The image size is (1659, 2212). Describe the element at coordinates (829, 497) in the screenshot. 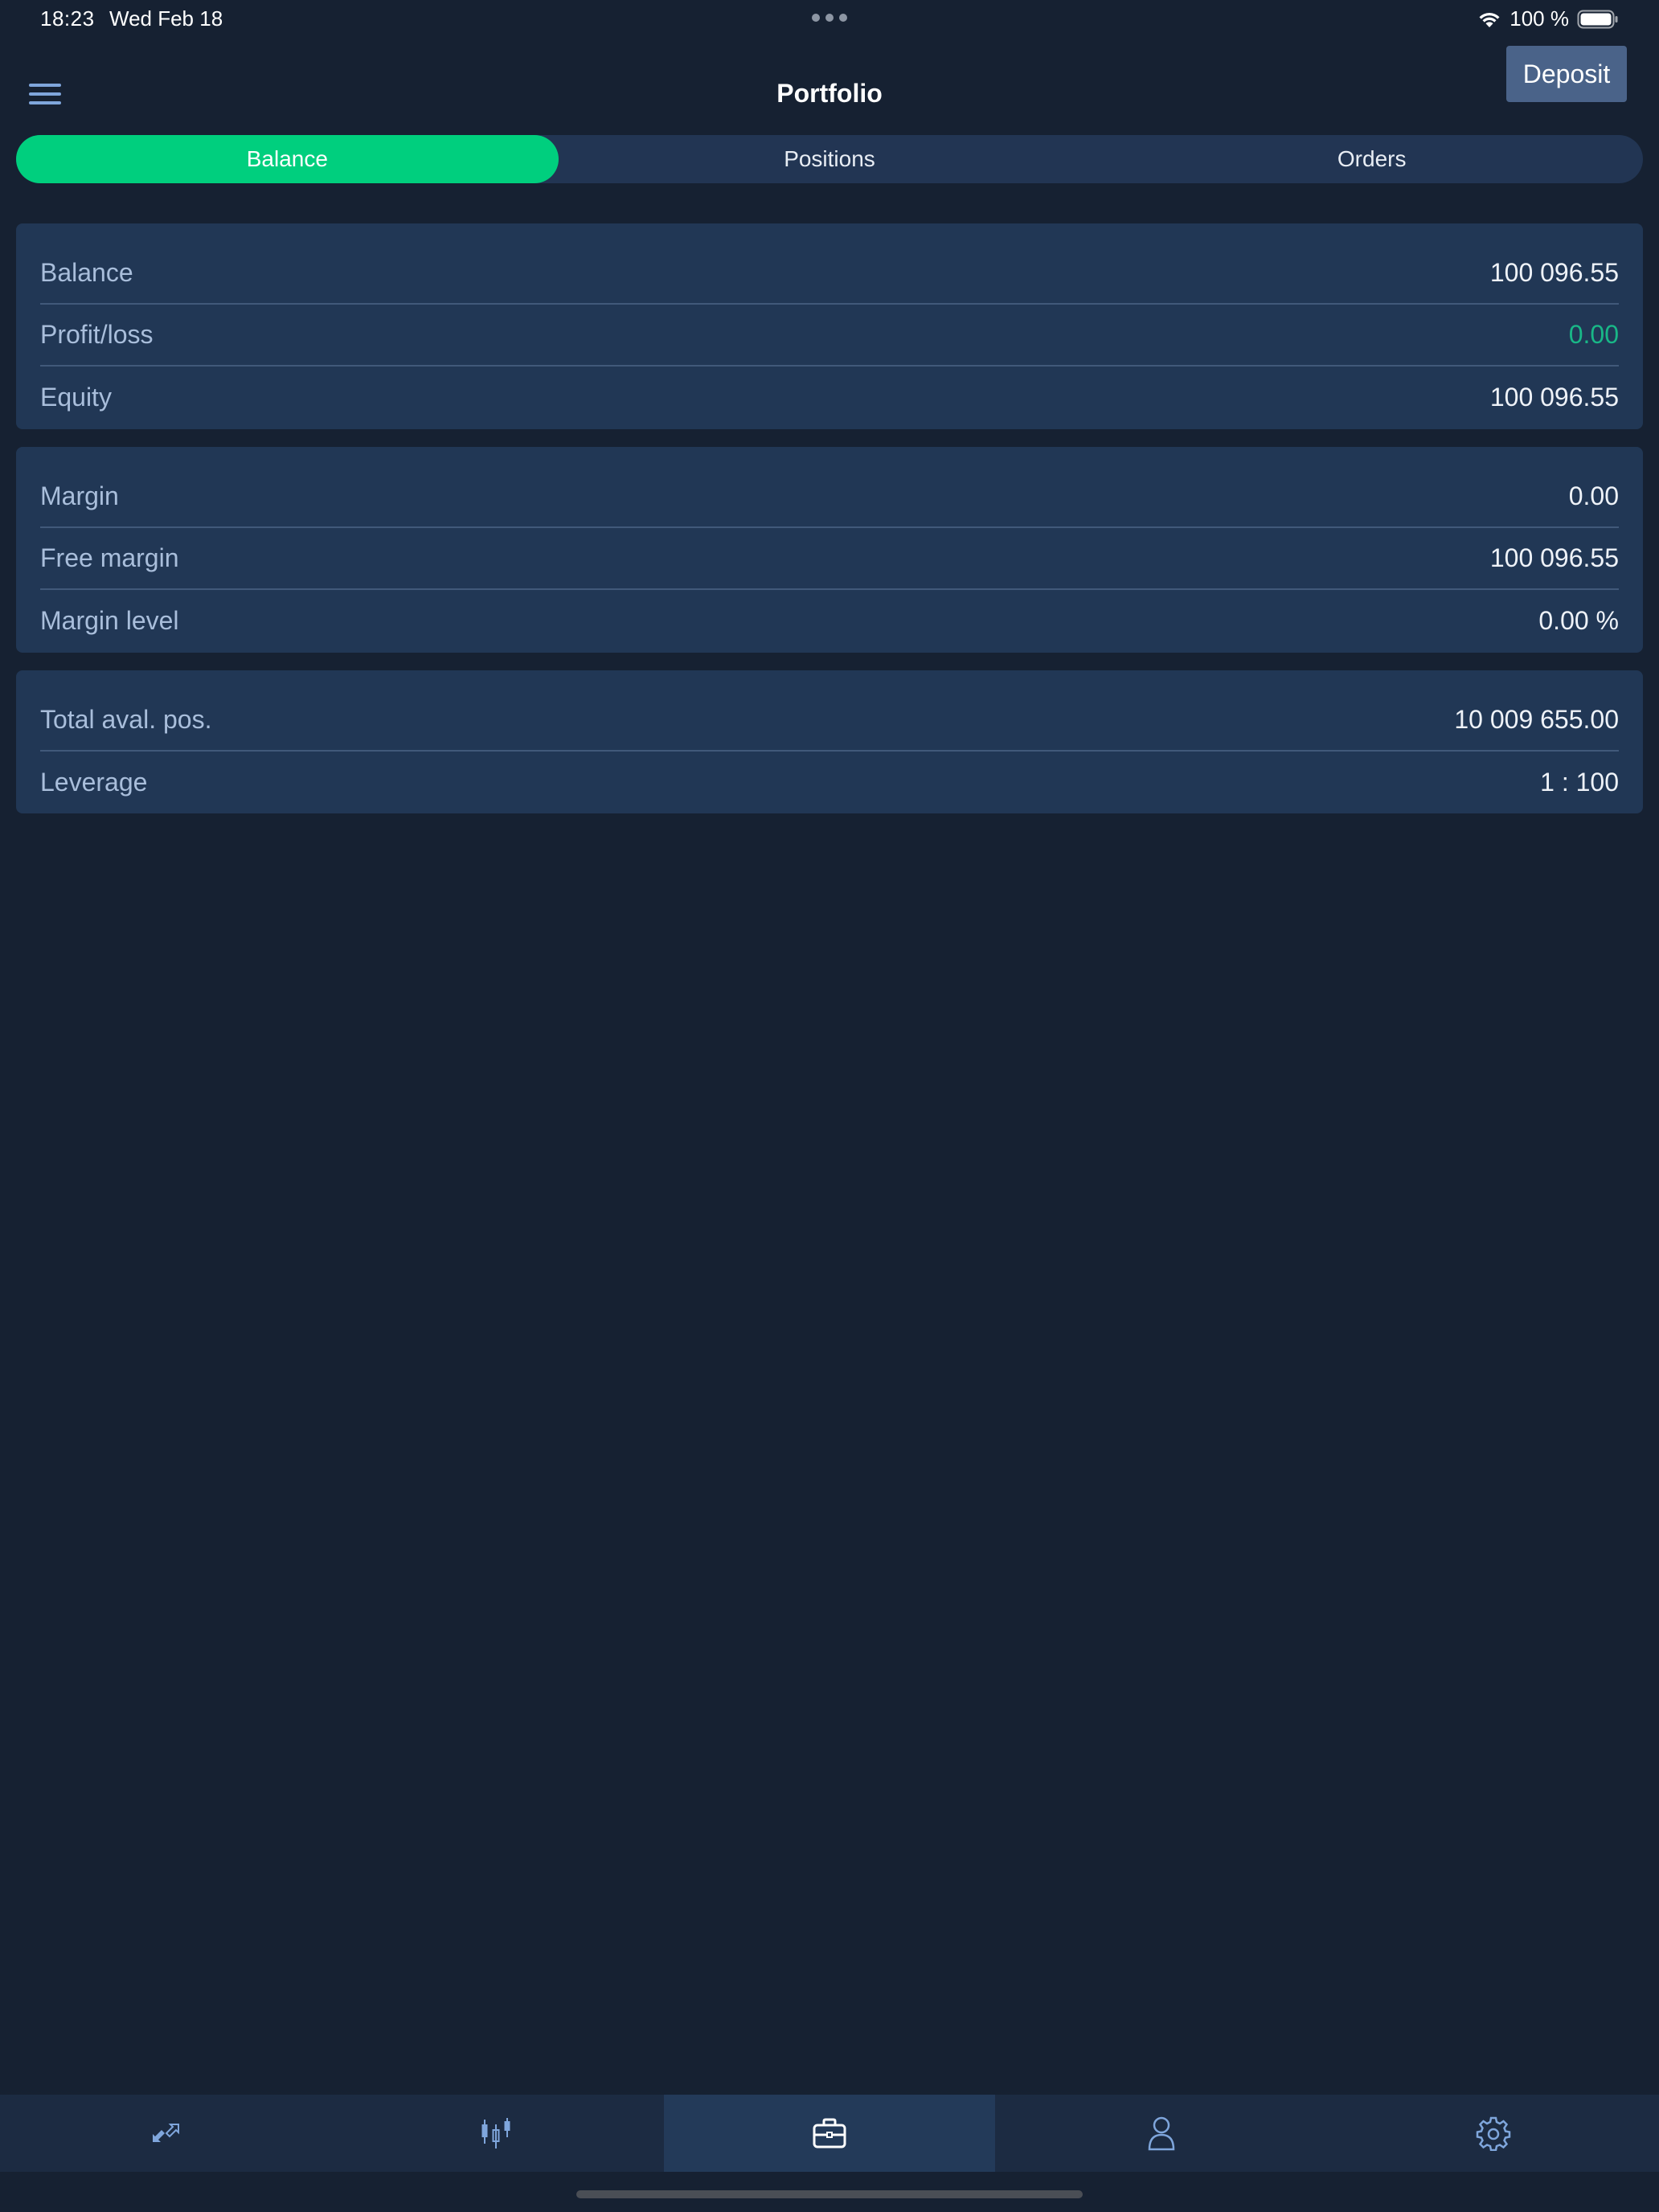

I see `row-margin: Margin 0.00` at that location.